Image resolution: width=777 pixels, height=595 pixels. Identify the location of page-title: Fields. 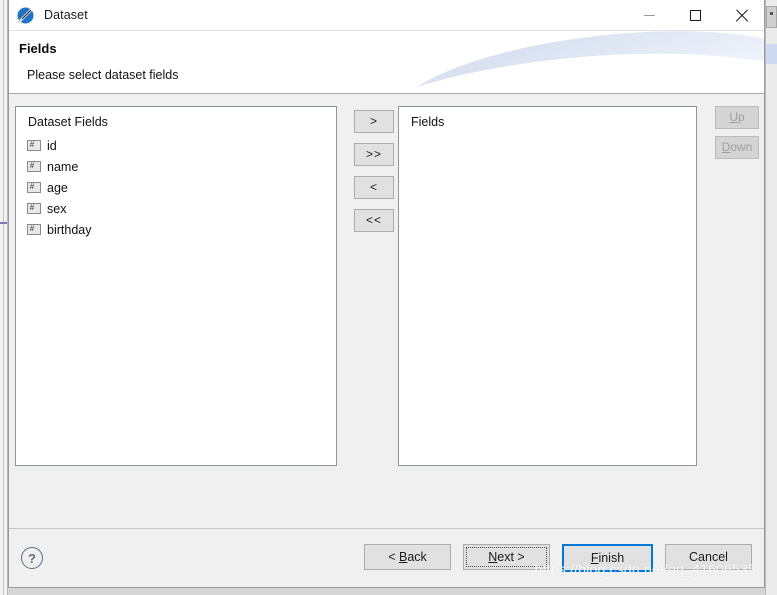
(38, 48).